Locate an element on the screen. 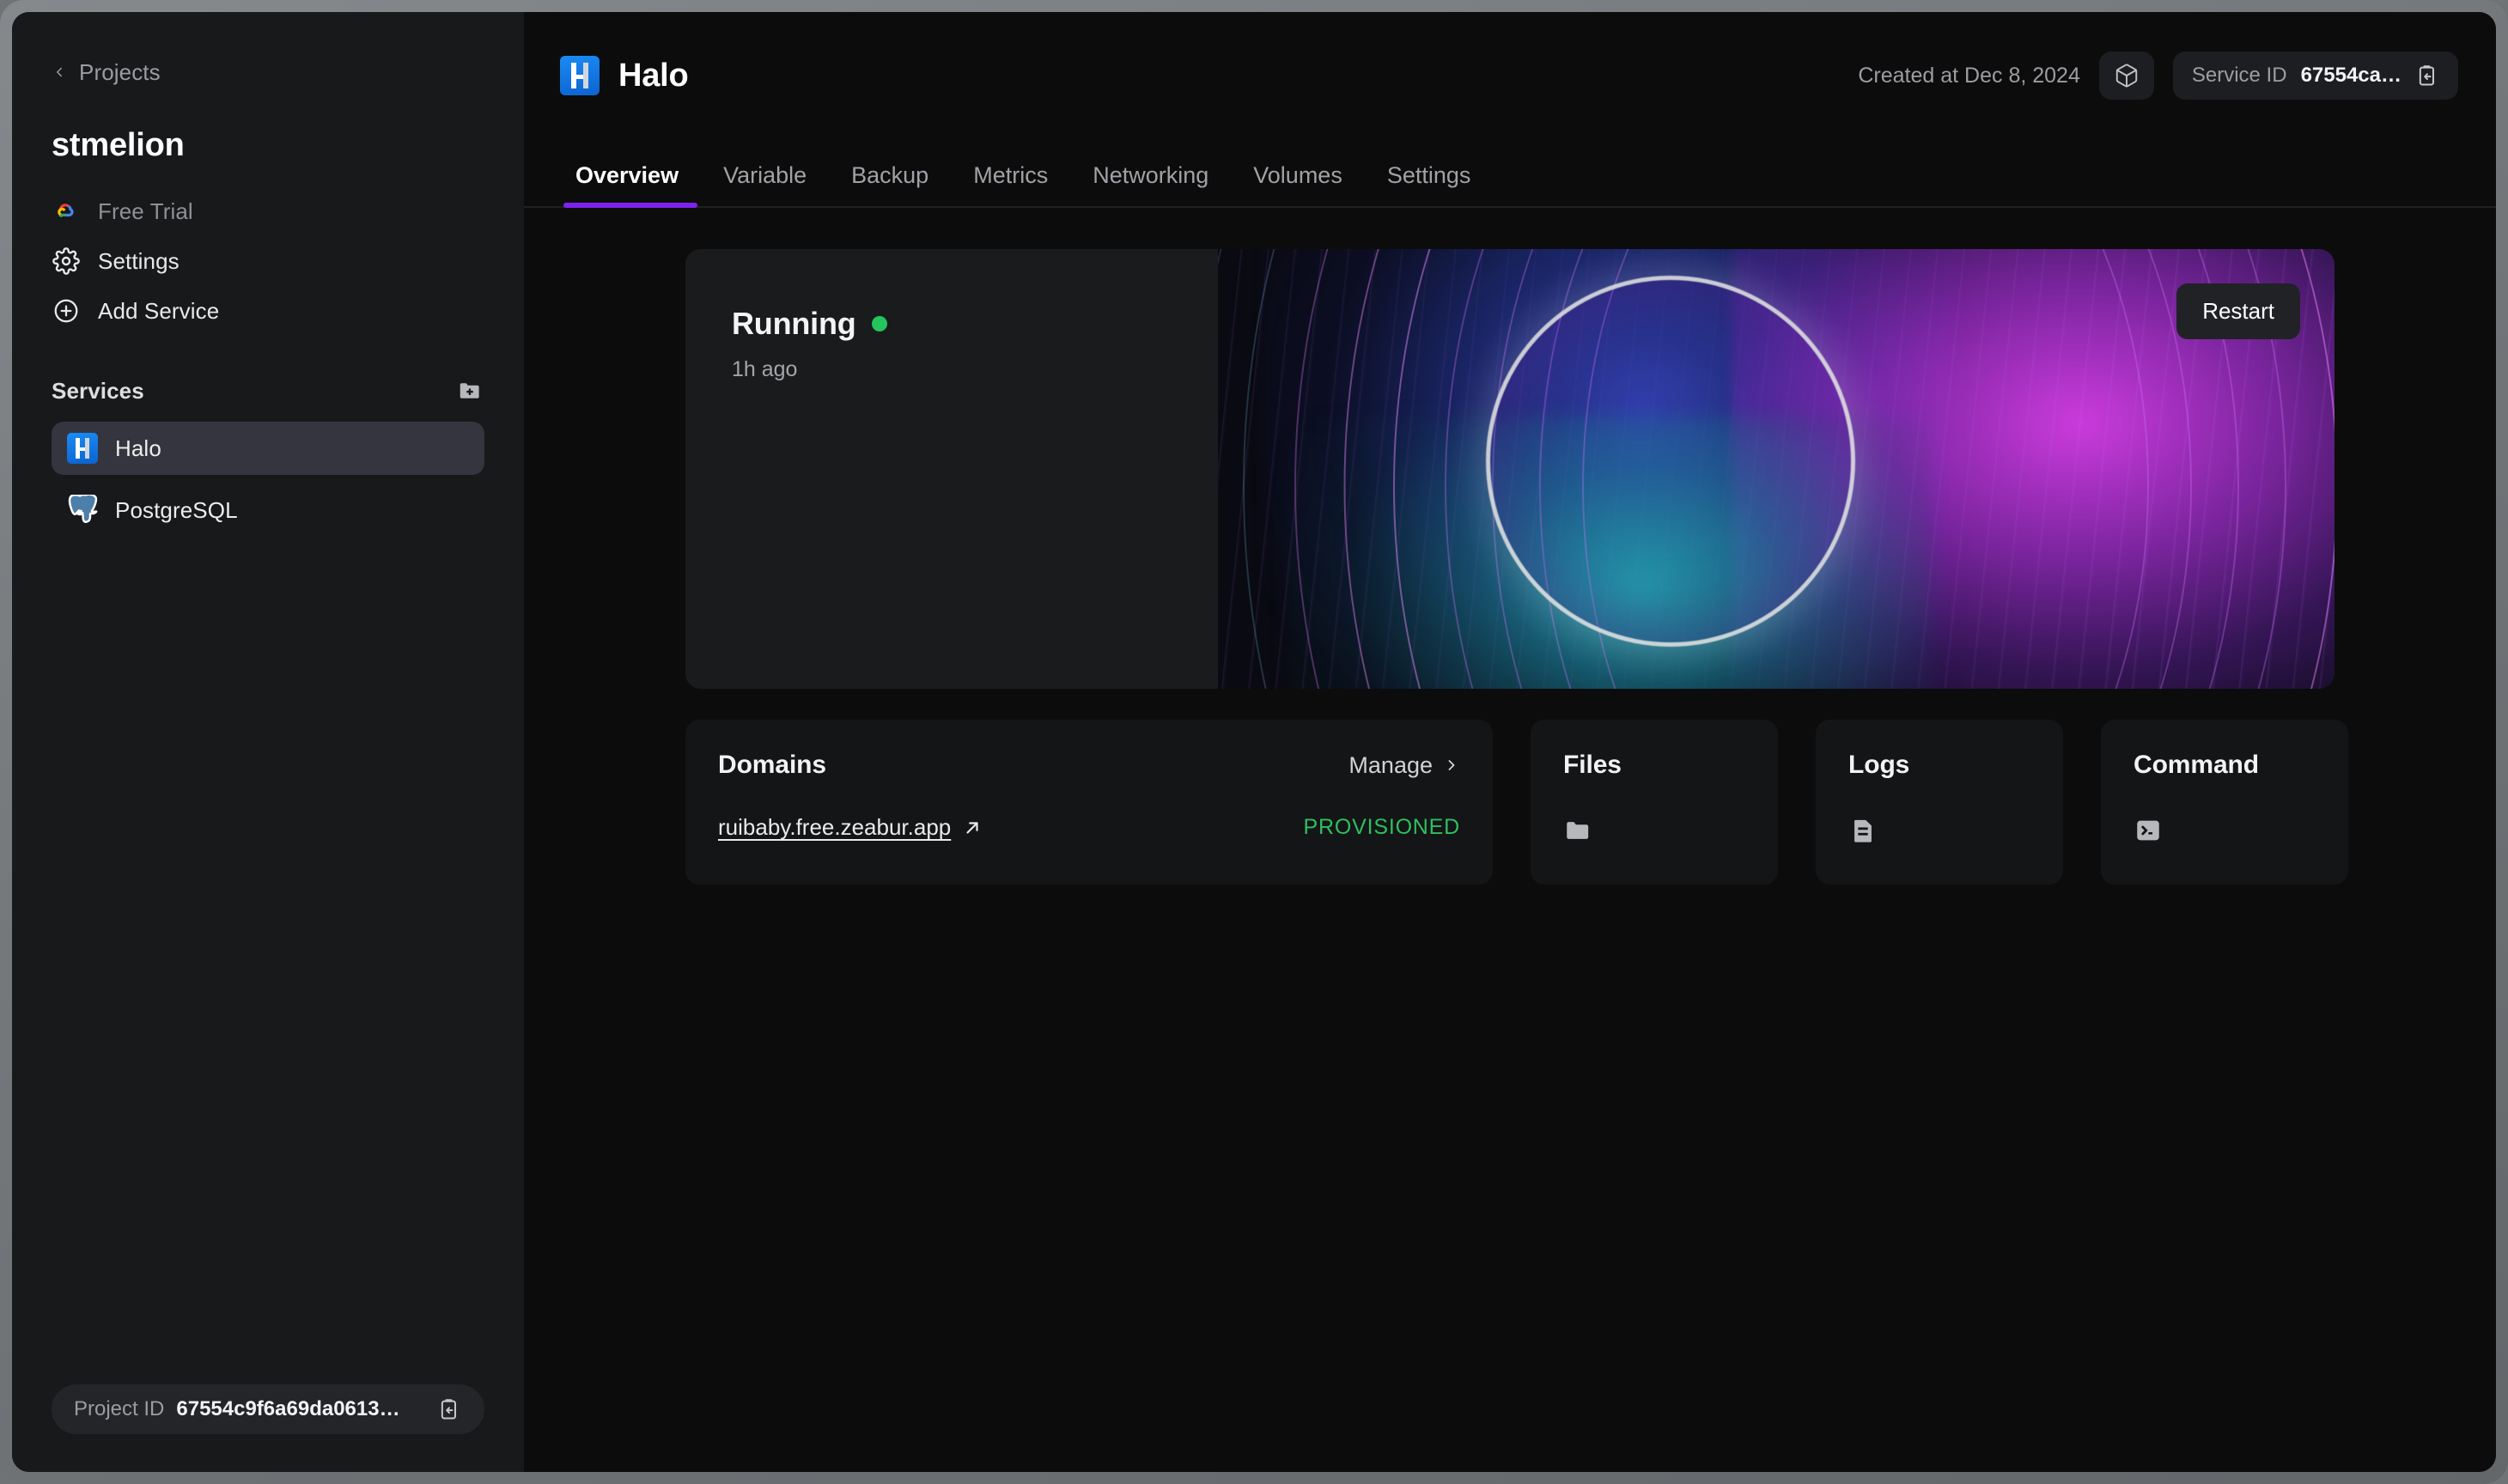 The image size is (2508, 1484). project-id-label: Project ID is located at coordinates (119, 1408).